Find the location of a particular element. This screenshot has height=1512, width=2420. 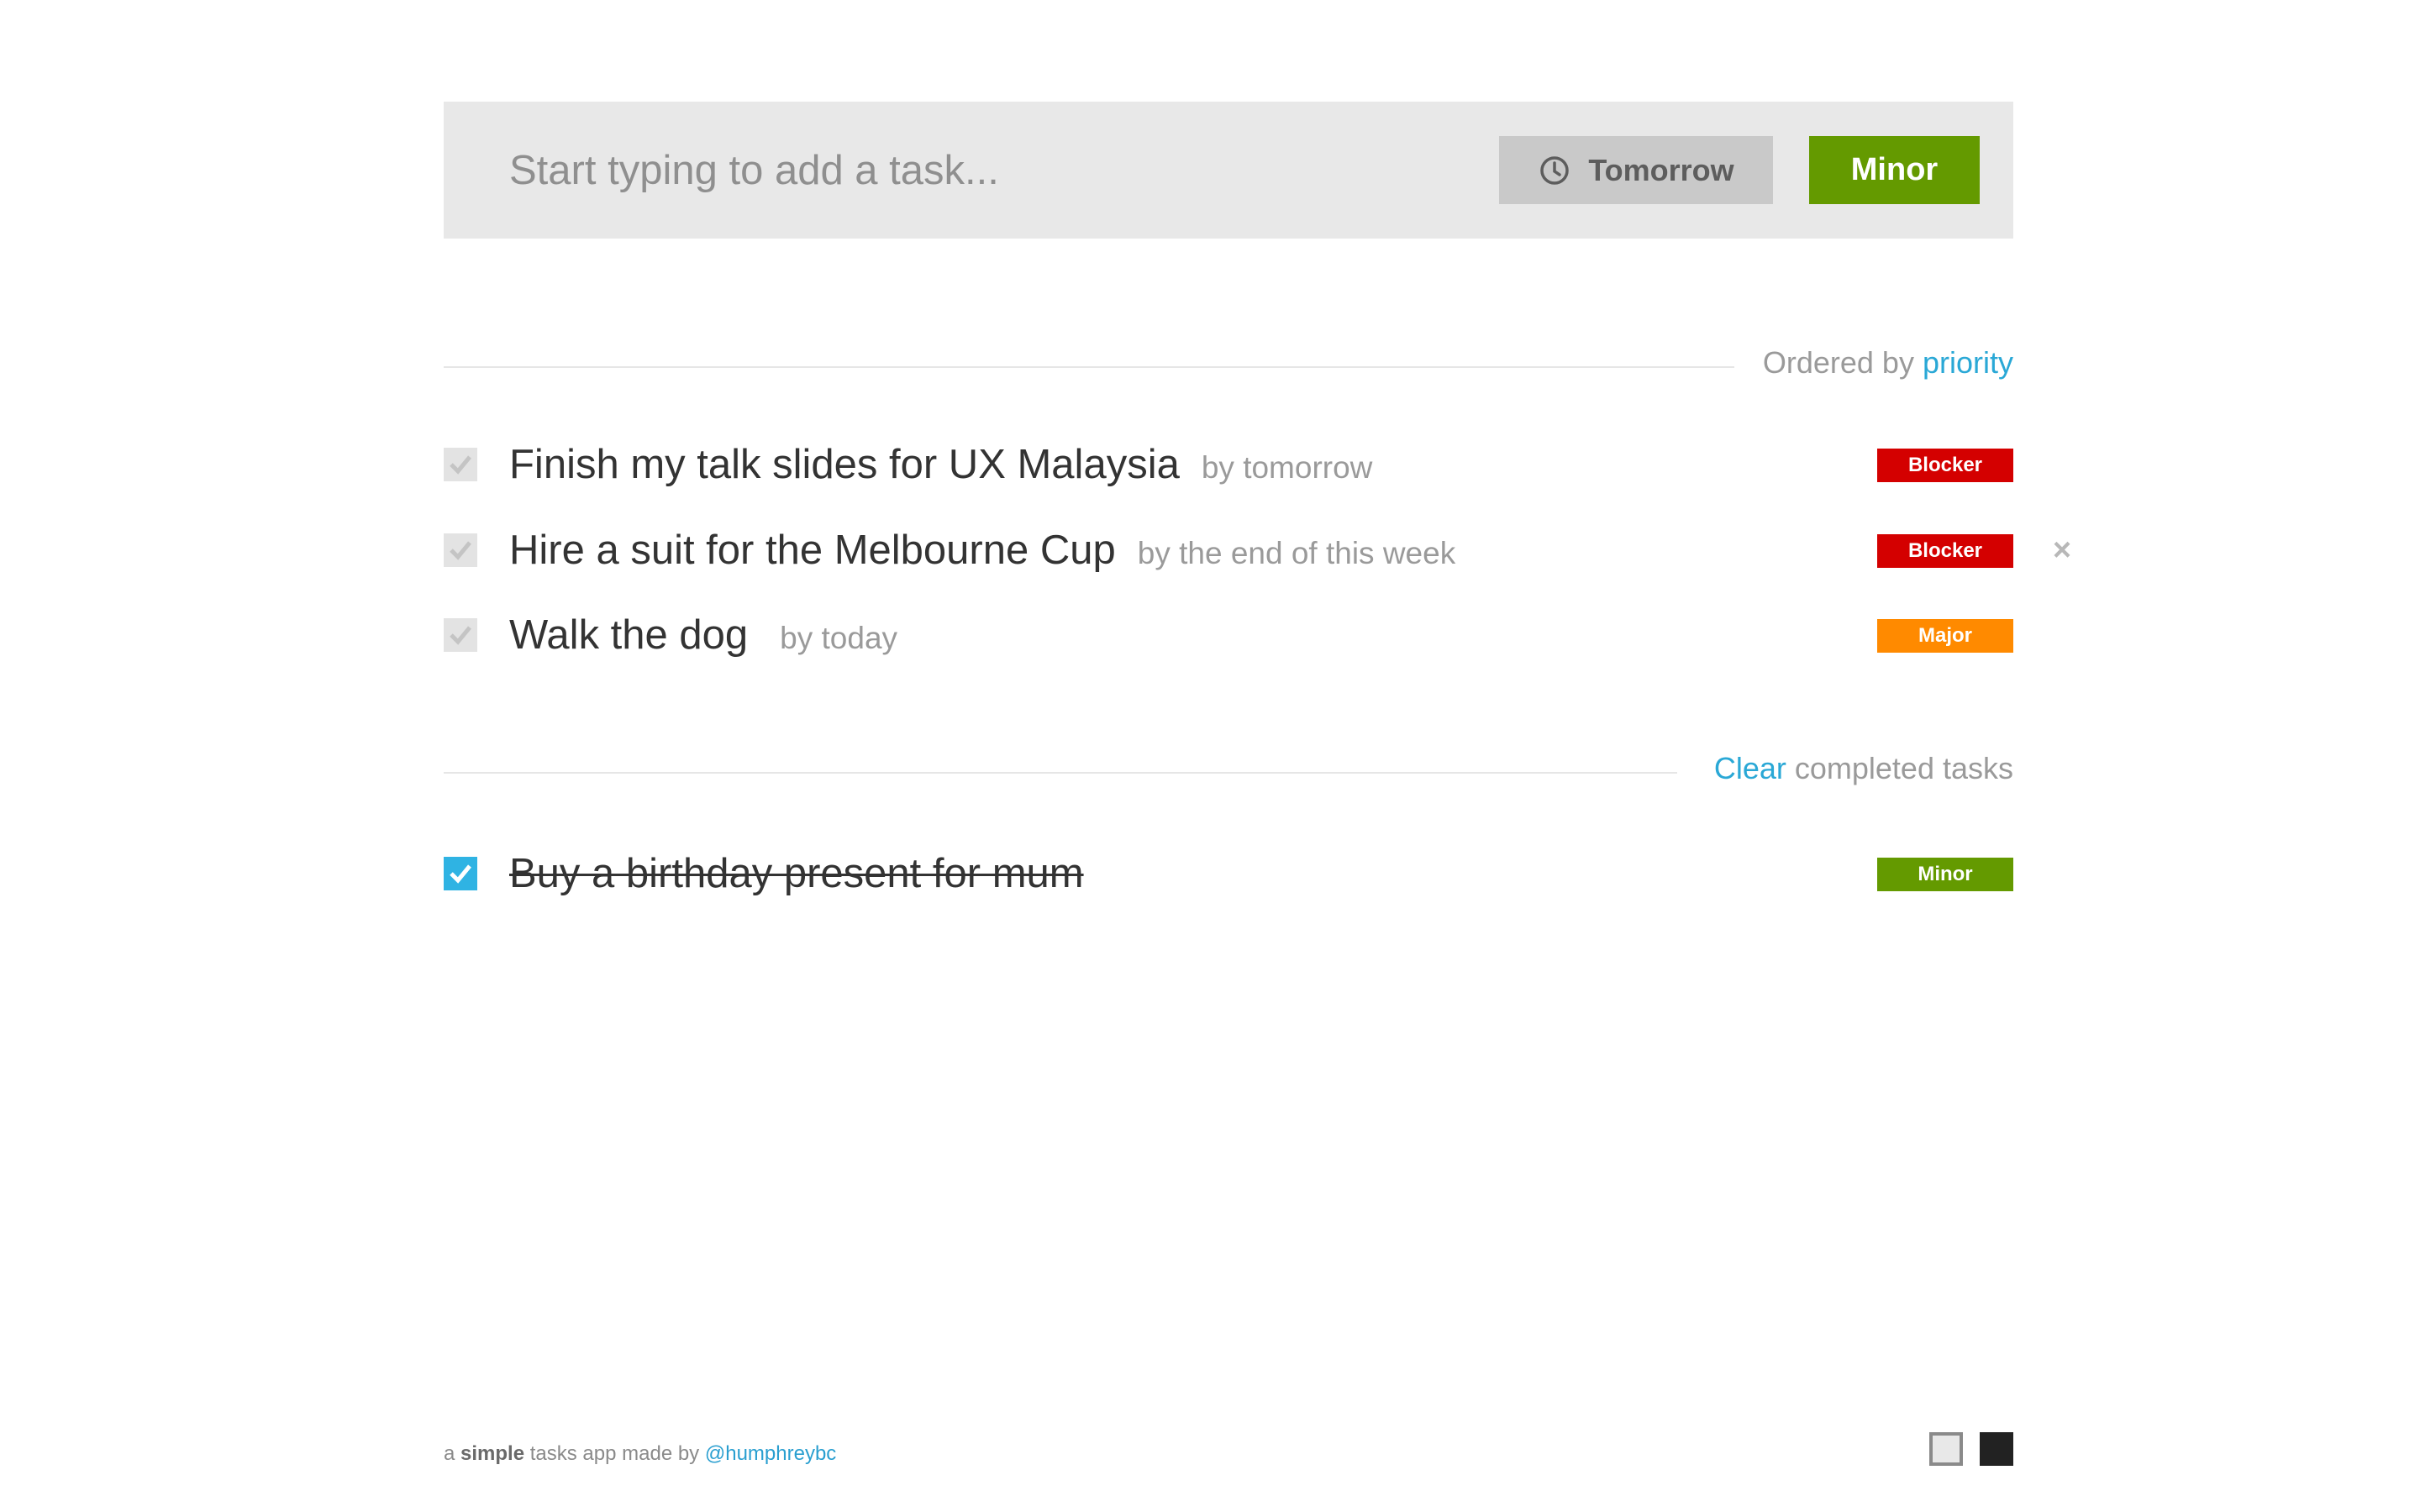

completed-header: Clear completed tasks is located at coordinates (1863, 768).